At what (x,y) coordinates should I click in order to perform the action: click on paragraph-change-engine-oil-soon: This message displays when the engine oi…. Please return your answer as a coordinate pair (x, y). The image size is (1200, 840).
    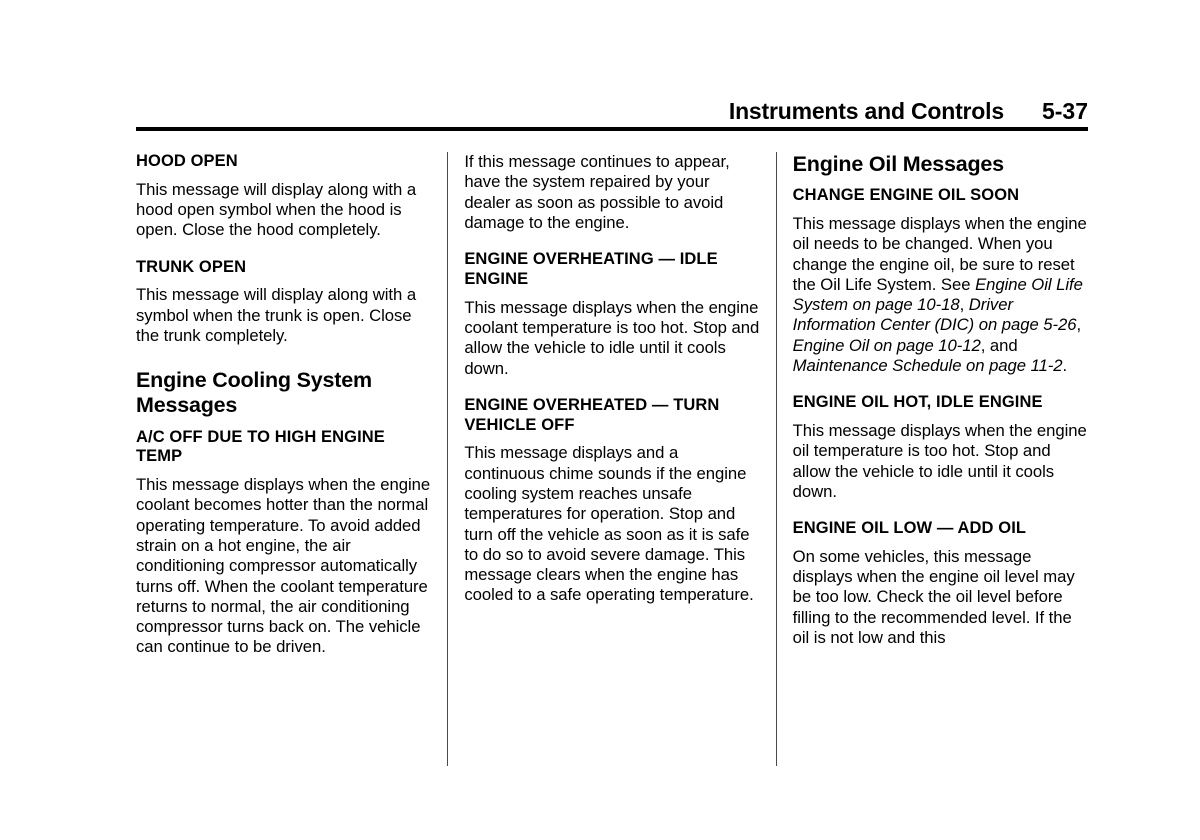
    Looking at the image, I should click on (940, 295).